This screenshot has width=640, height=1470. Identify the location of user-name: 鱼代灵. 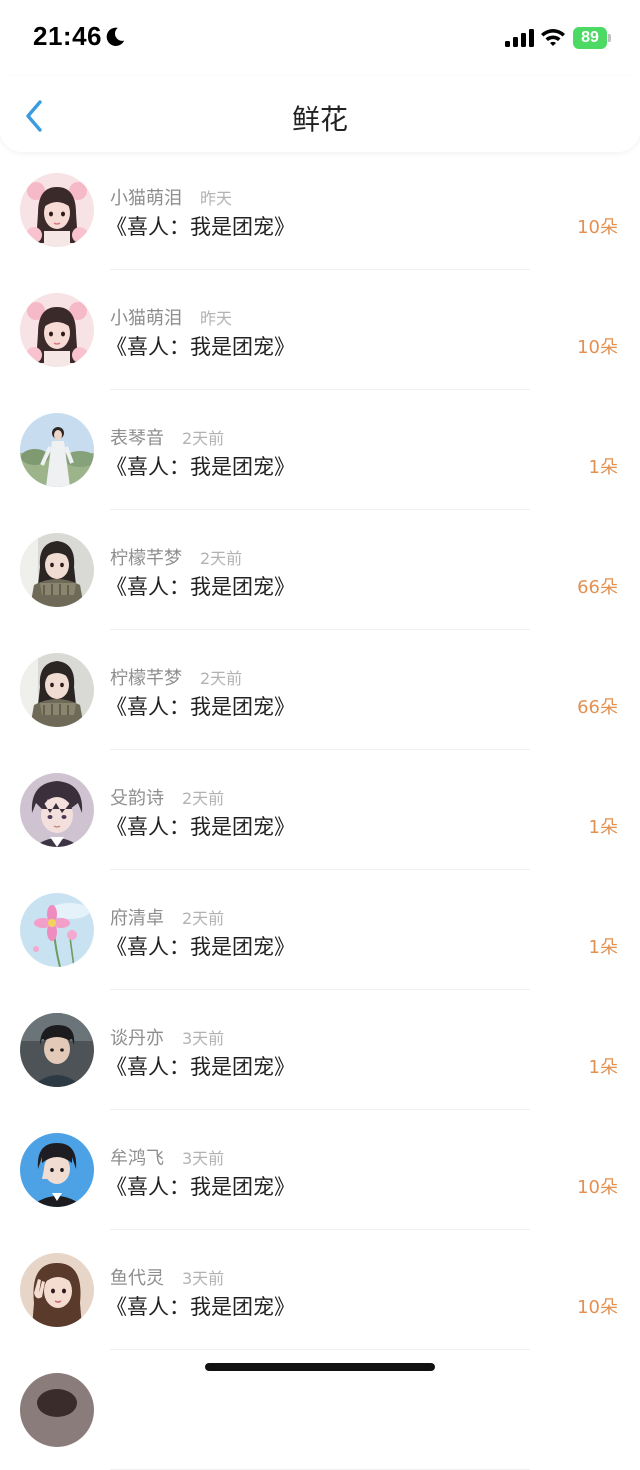
(137, 1277).